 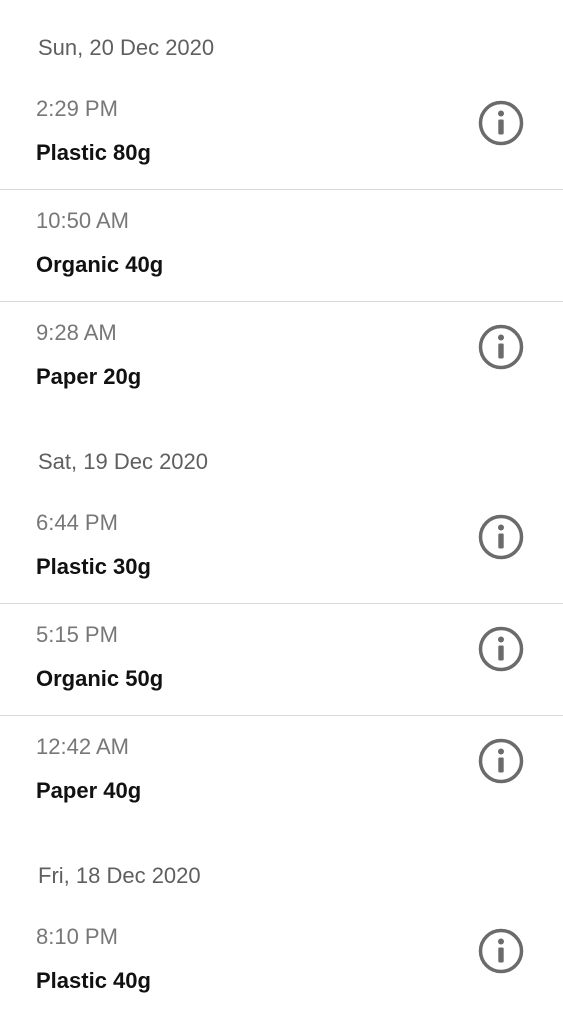 I want to click on entry-time: 6:44 PM, so click(x=77, y=522).